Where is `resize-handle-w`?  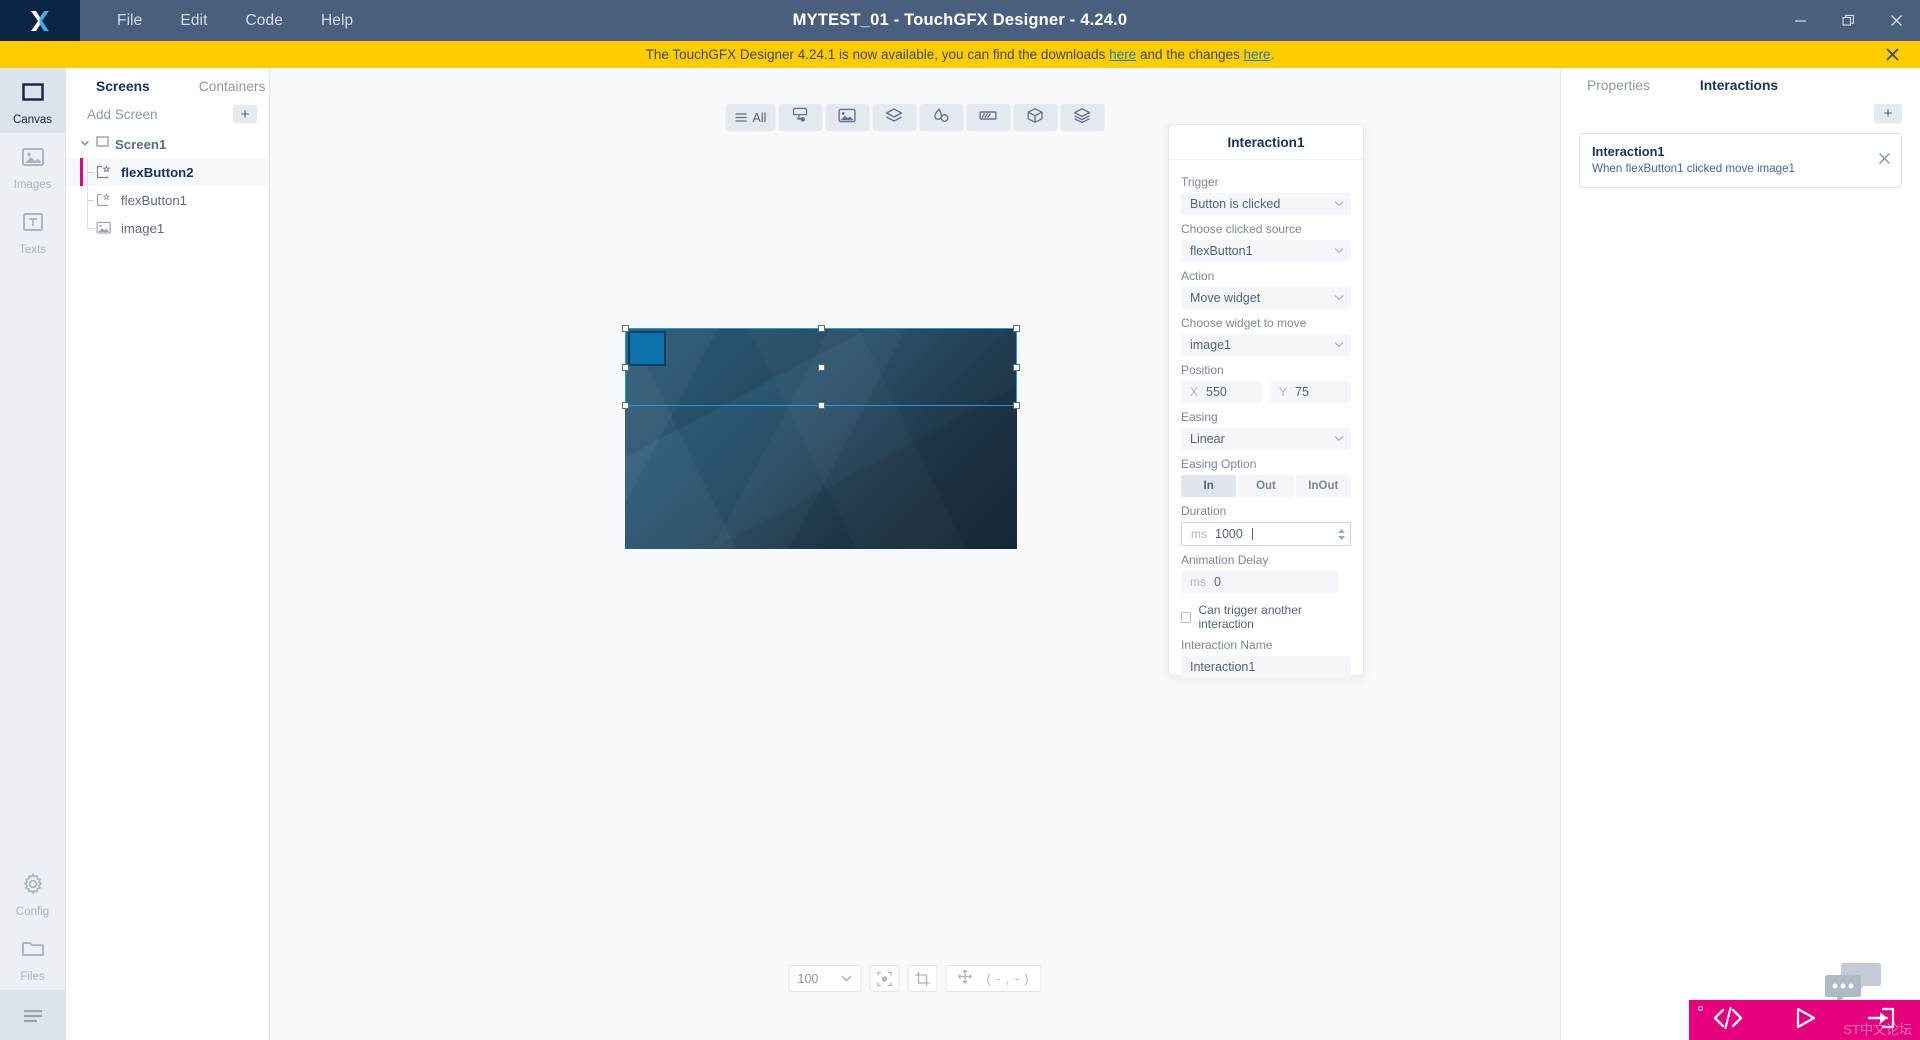
resize-handle-w is located at coordinates (625, 367).